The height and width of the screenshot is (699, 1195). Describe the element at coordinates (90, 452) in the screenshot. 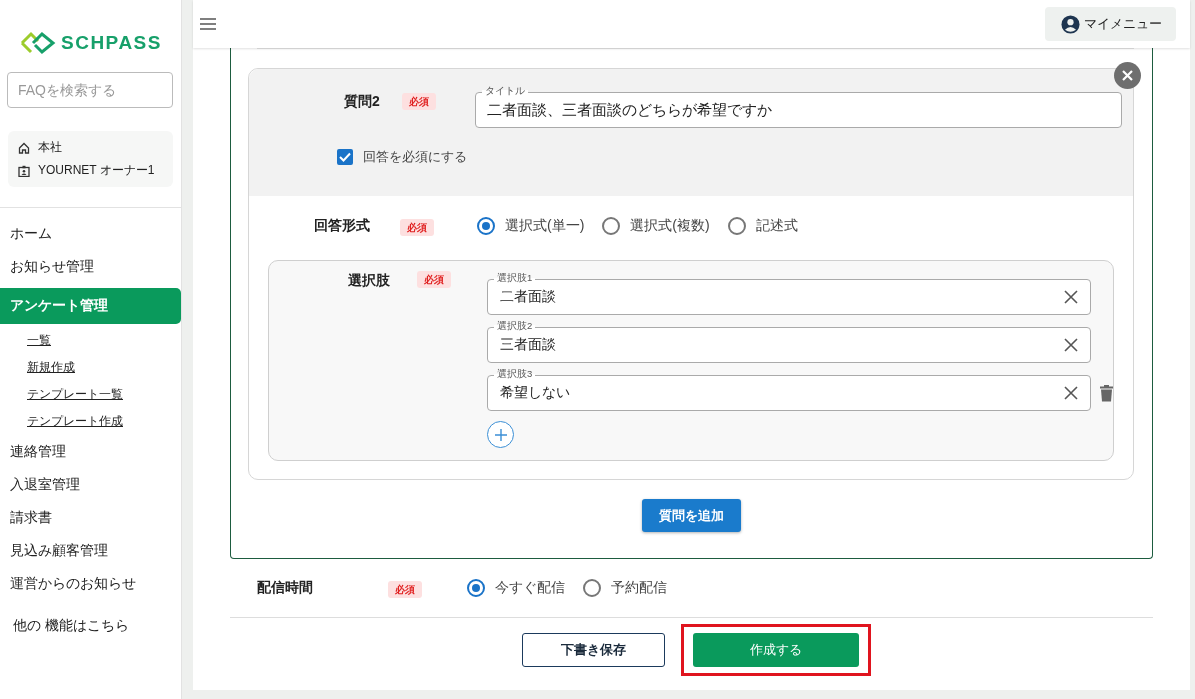

I see `nav-item: 連絡管理` at that location.